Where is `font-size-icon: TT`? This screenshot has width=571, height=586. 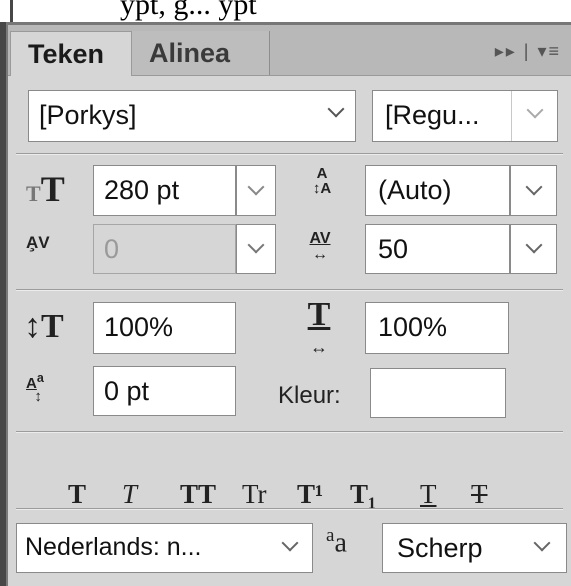 font-size-icon: TT is located at coordinates (45, 189).